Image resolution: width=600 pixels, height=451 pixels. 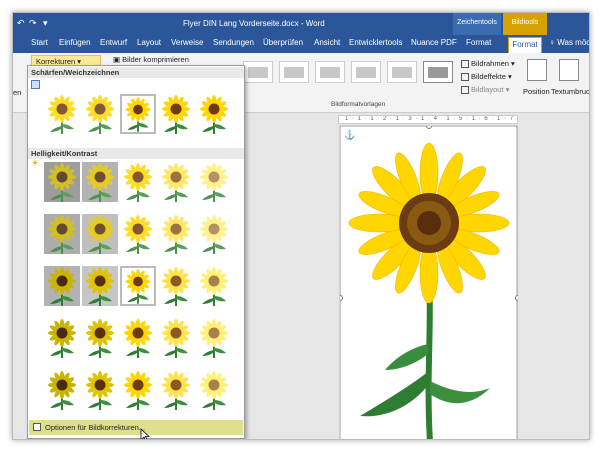 What do you see at coordinates (149, 42) in the screenshot?
I see `tab-layout: Layout` at bounding box center [149, 42].